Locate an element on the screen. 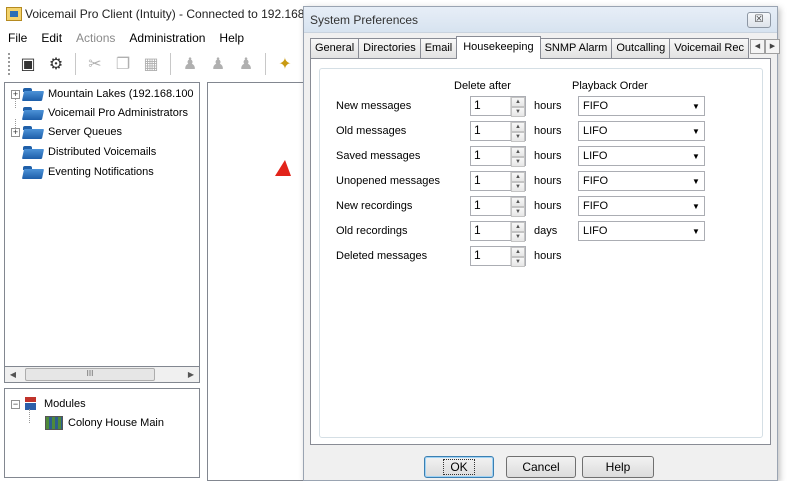 The width and height of the screenshot is (800, 481). cut-icon: ✂ is located at coordinates (95, 64).